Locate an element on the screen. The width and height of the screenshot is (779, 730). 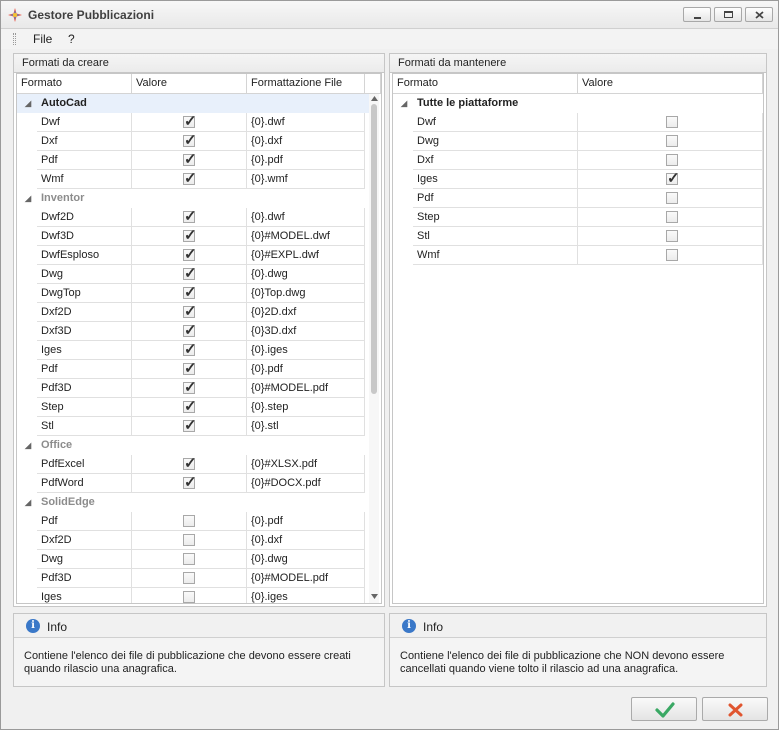
table-row: Stl {0}.stl is located at coordinates (191, 426).